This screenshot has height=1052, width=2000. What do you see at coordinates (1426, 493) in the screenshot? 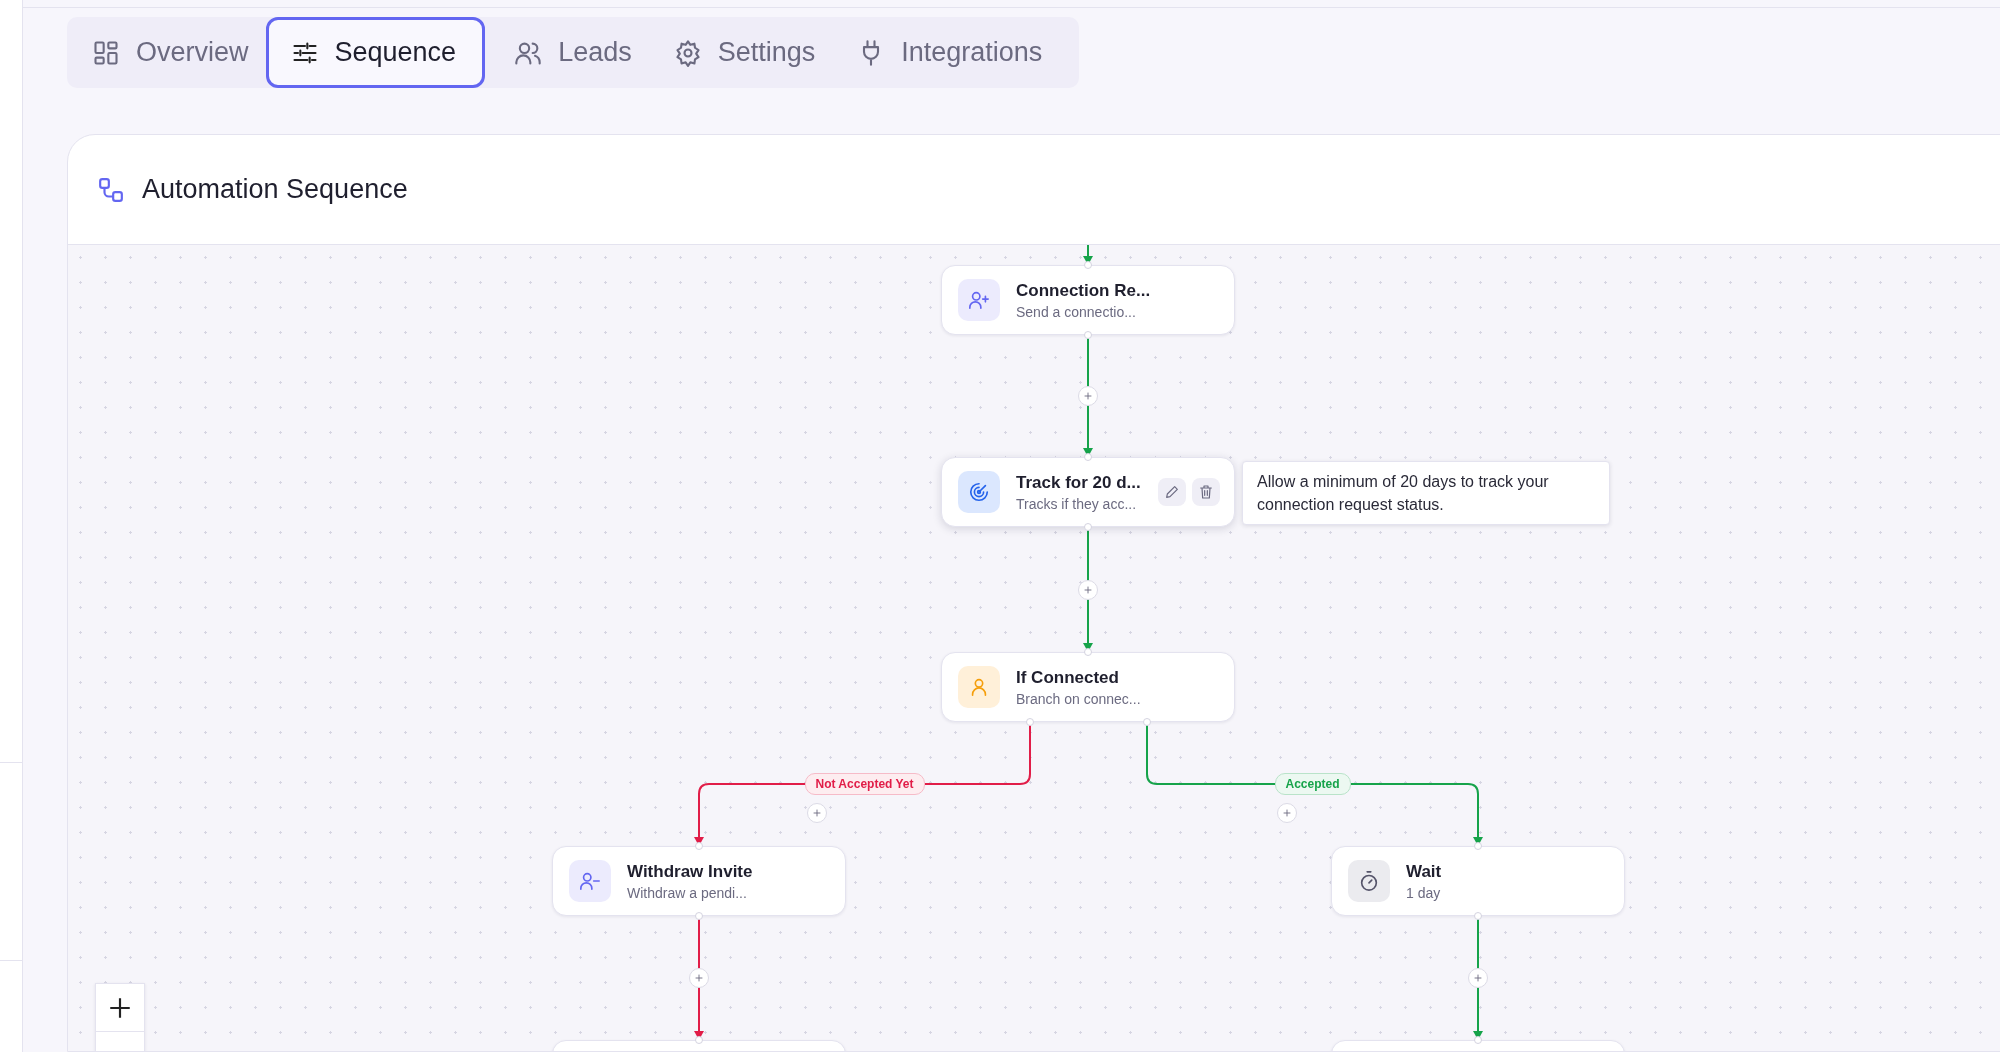
I see `tooltip: Allow a minimum of 20 days to track your connection request status.` at bounding box center [1426, 493].